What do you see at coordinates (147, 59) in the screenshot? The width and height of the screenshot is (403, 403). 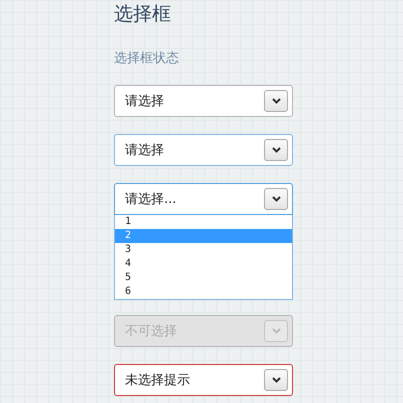 I see `section-title: 选择框状态` at bounding box center [147, 59].